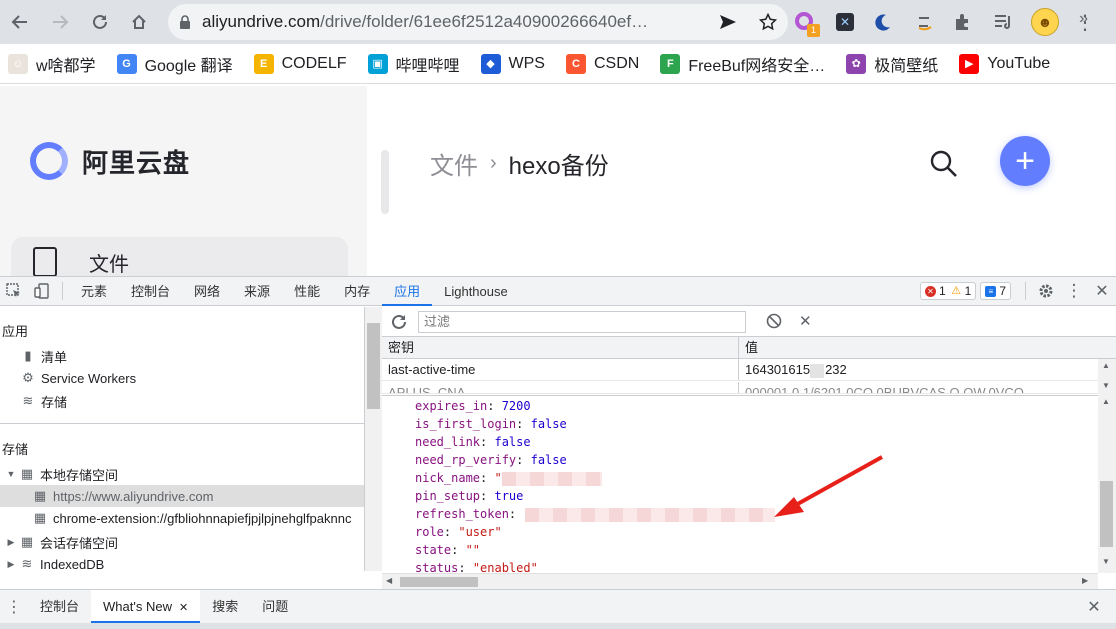 The height and width of the screenshot is (629, 1116). Describe the element at coordinates (469, 496) in the screenshot. I see `json-property: pin_setup: true` at that location.